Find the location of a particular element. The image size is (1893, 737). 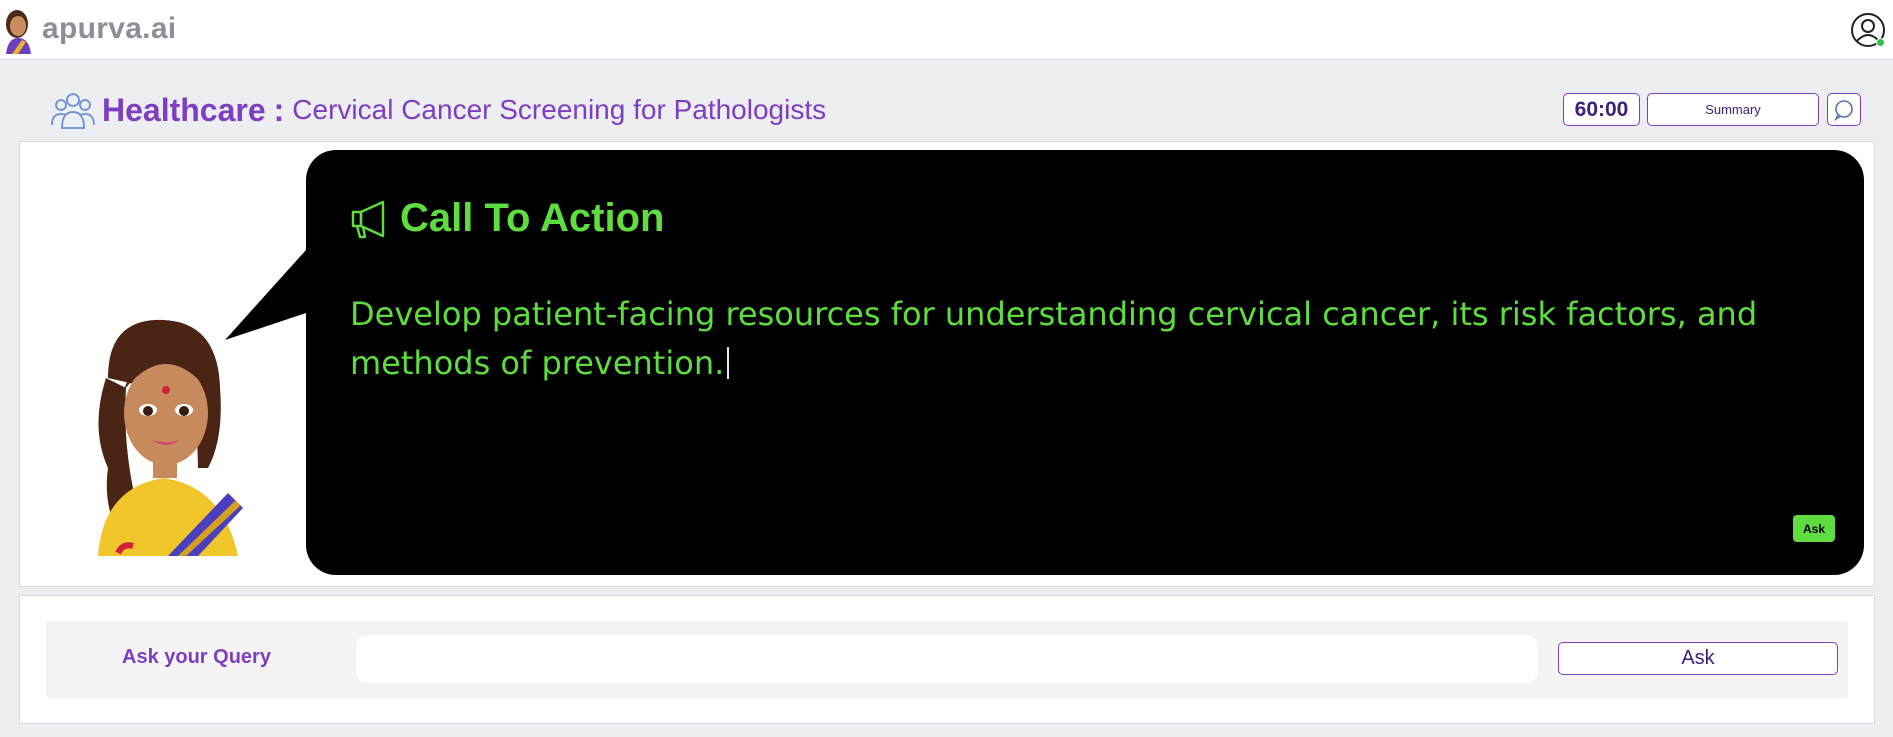

query-label: Ask your Query is located at coordinates (196, 657).